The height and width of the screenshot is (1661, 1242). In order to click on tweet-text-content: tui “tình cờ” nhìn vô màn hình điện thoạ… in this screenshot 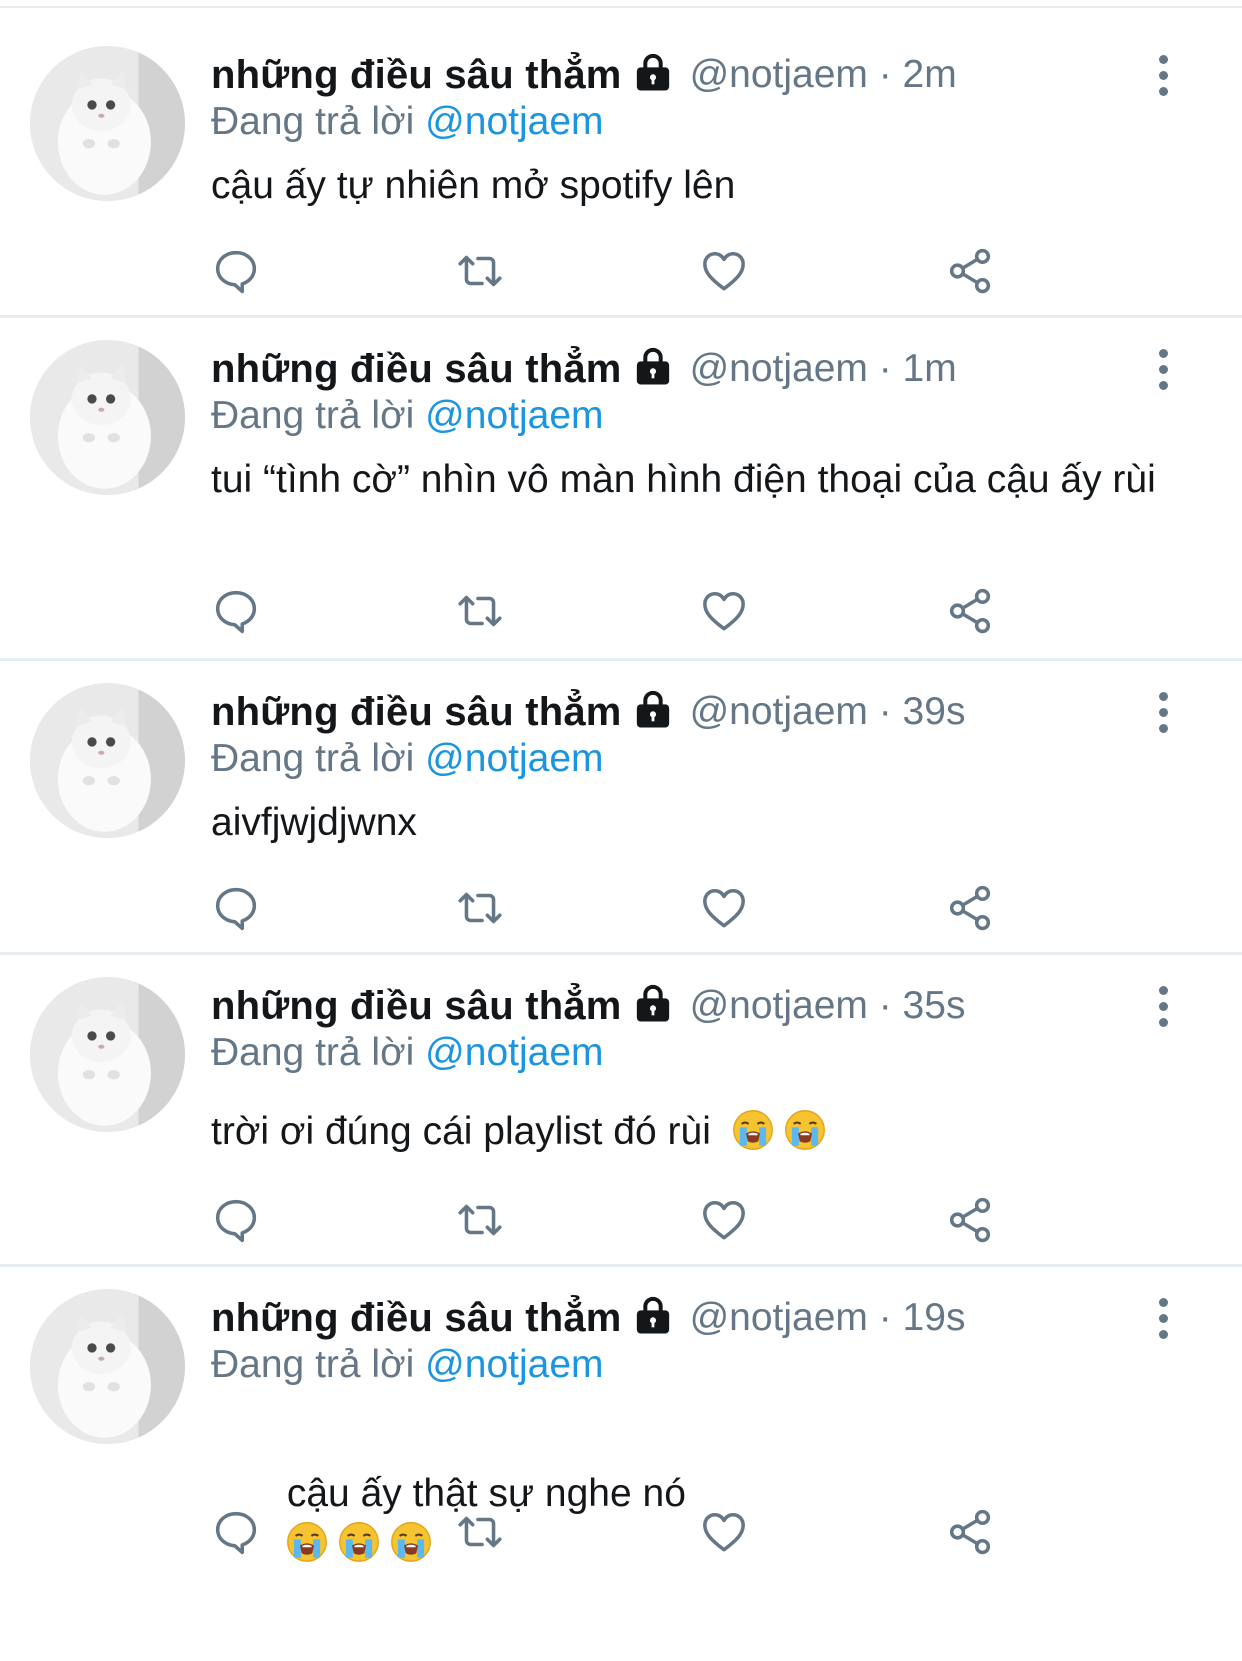, I will do `click(683, 479)`.